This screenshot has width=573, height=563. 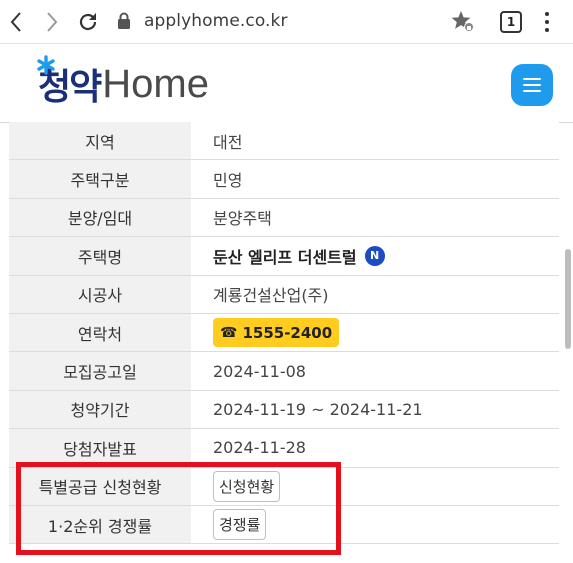 What do you see at coordinates (100, 294) in the screenshot?
I see `row-label: 시공사` at bounding box center [100, 294].